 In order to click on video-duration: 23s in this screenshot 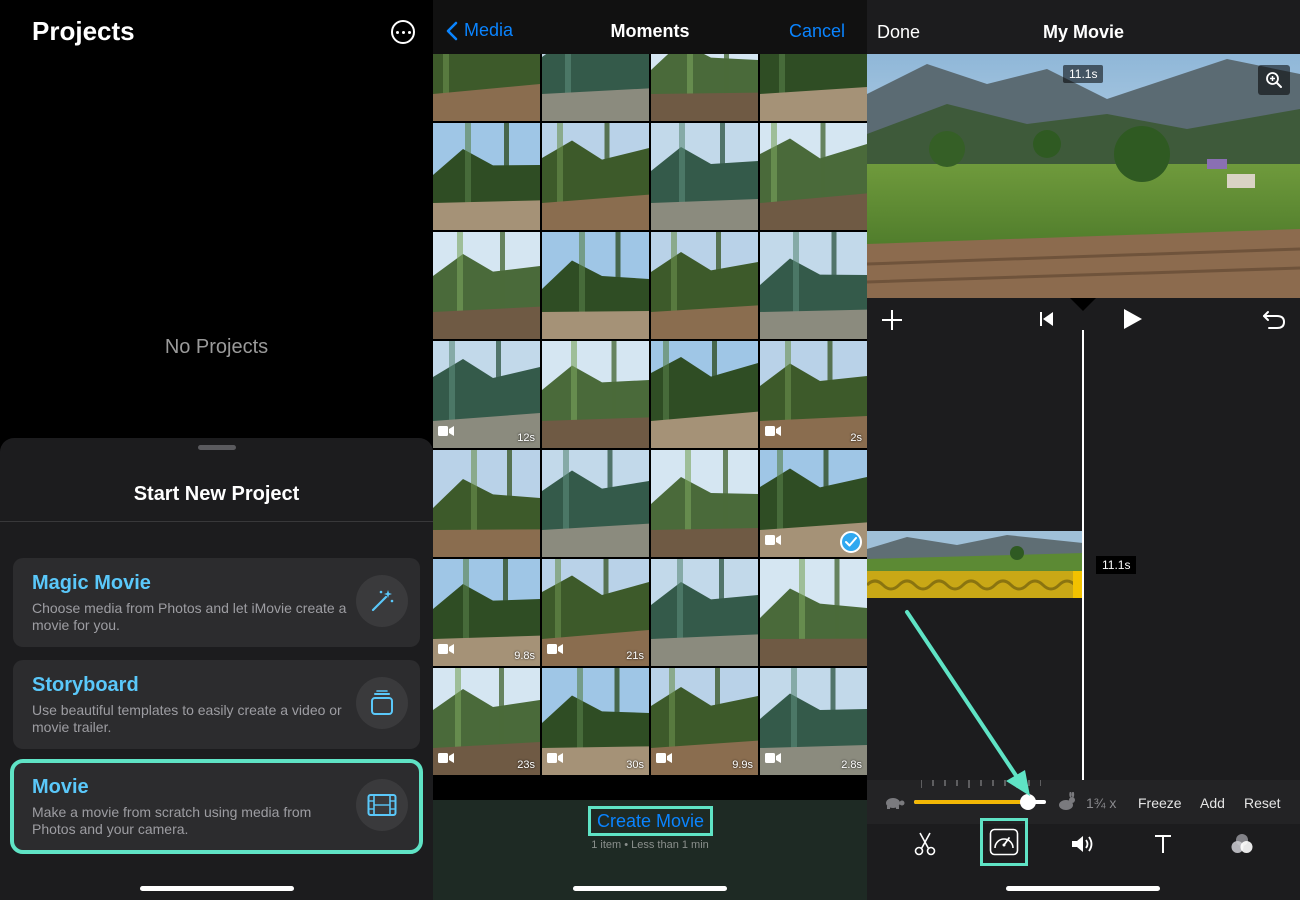, I will do `click(526, 765)`.